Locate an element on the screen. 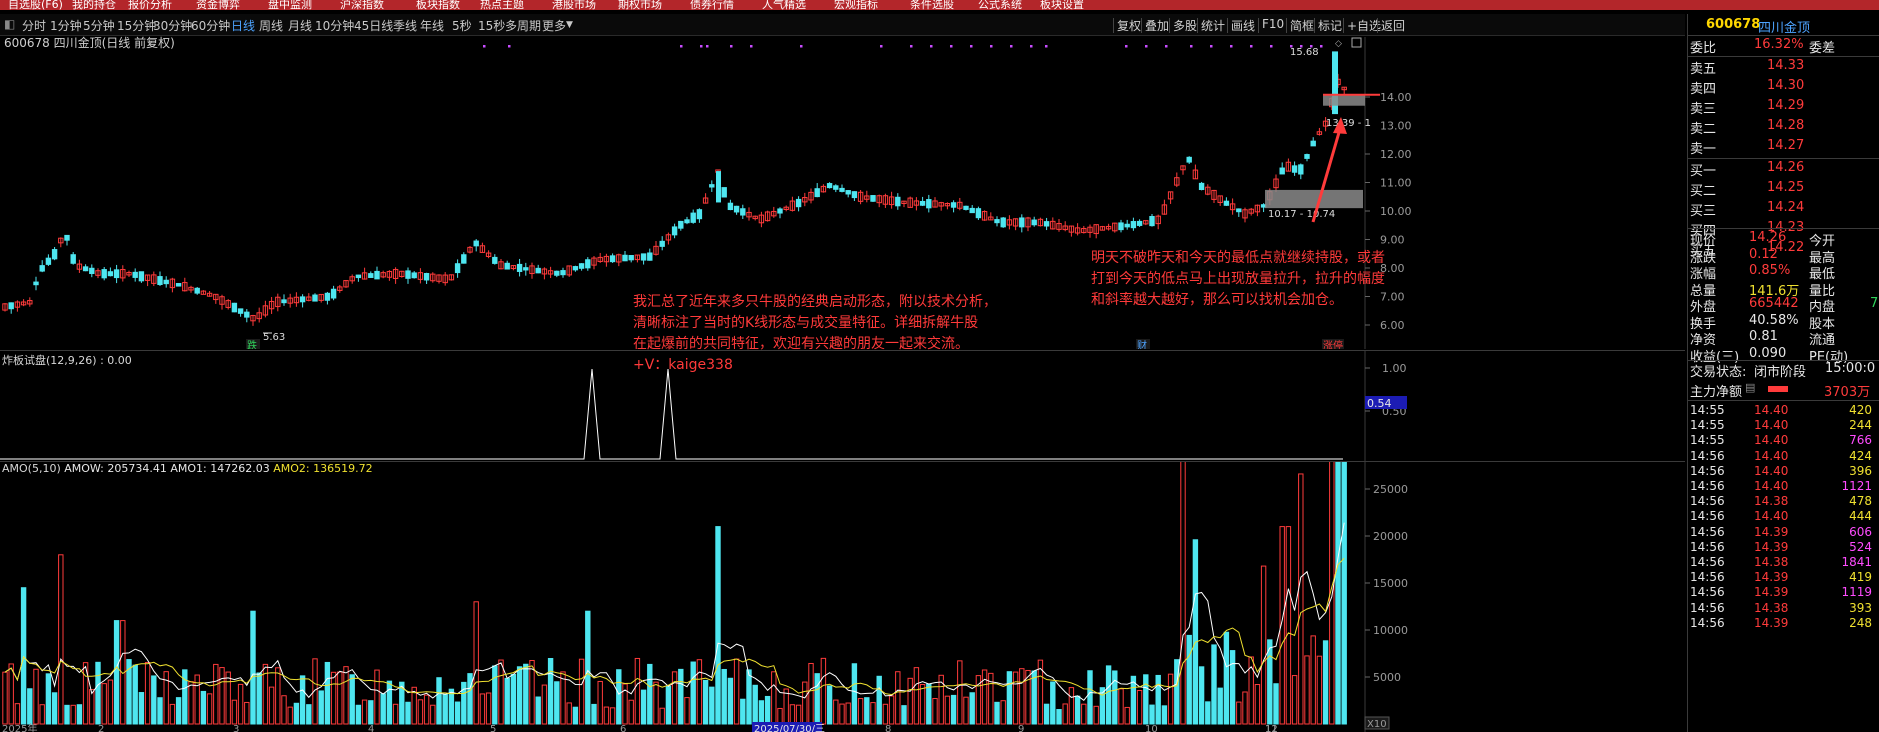 The width and height of the screenshot is (1879, 732). indicator-line is located at coordinates (671, 414).